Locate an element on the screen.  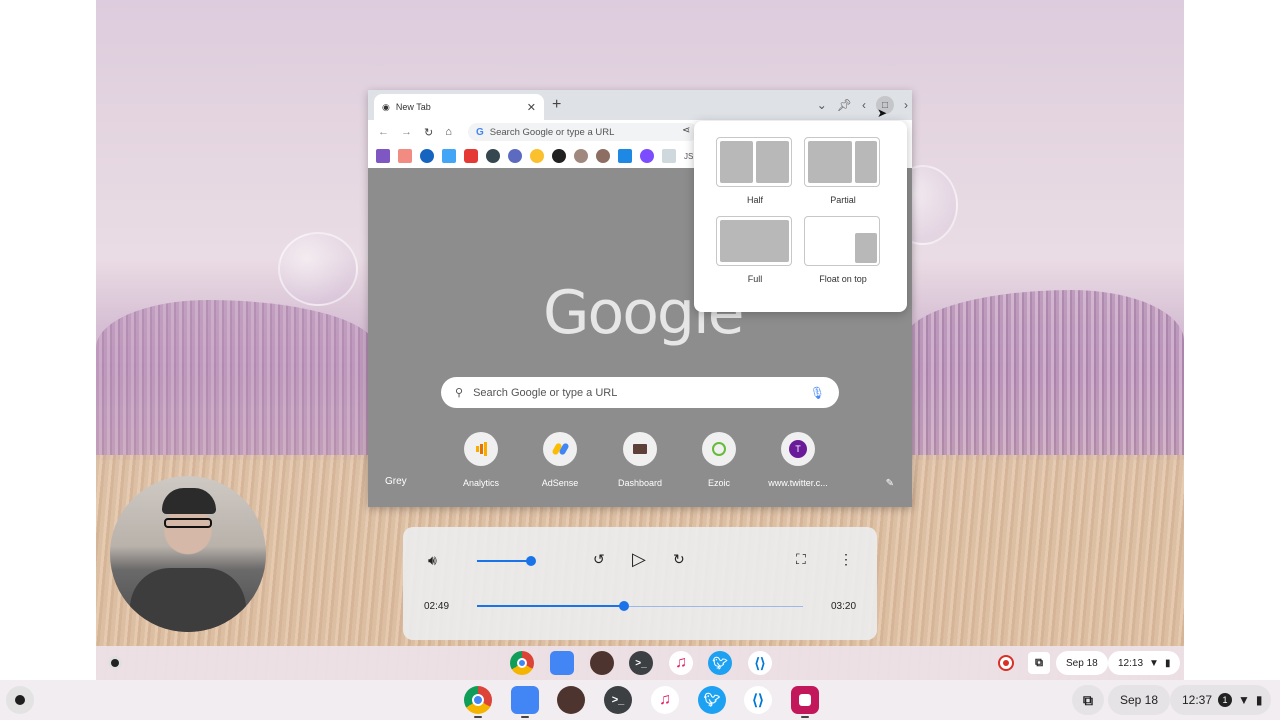
status-tray: 12:37 1 ▼ ▮ is located at coordinates (1220, 700).